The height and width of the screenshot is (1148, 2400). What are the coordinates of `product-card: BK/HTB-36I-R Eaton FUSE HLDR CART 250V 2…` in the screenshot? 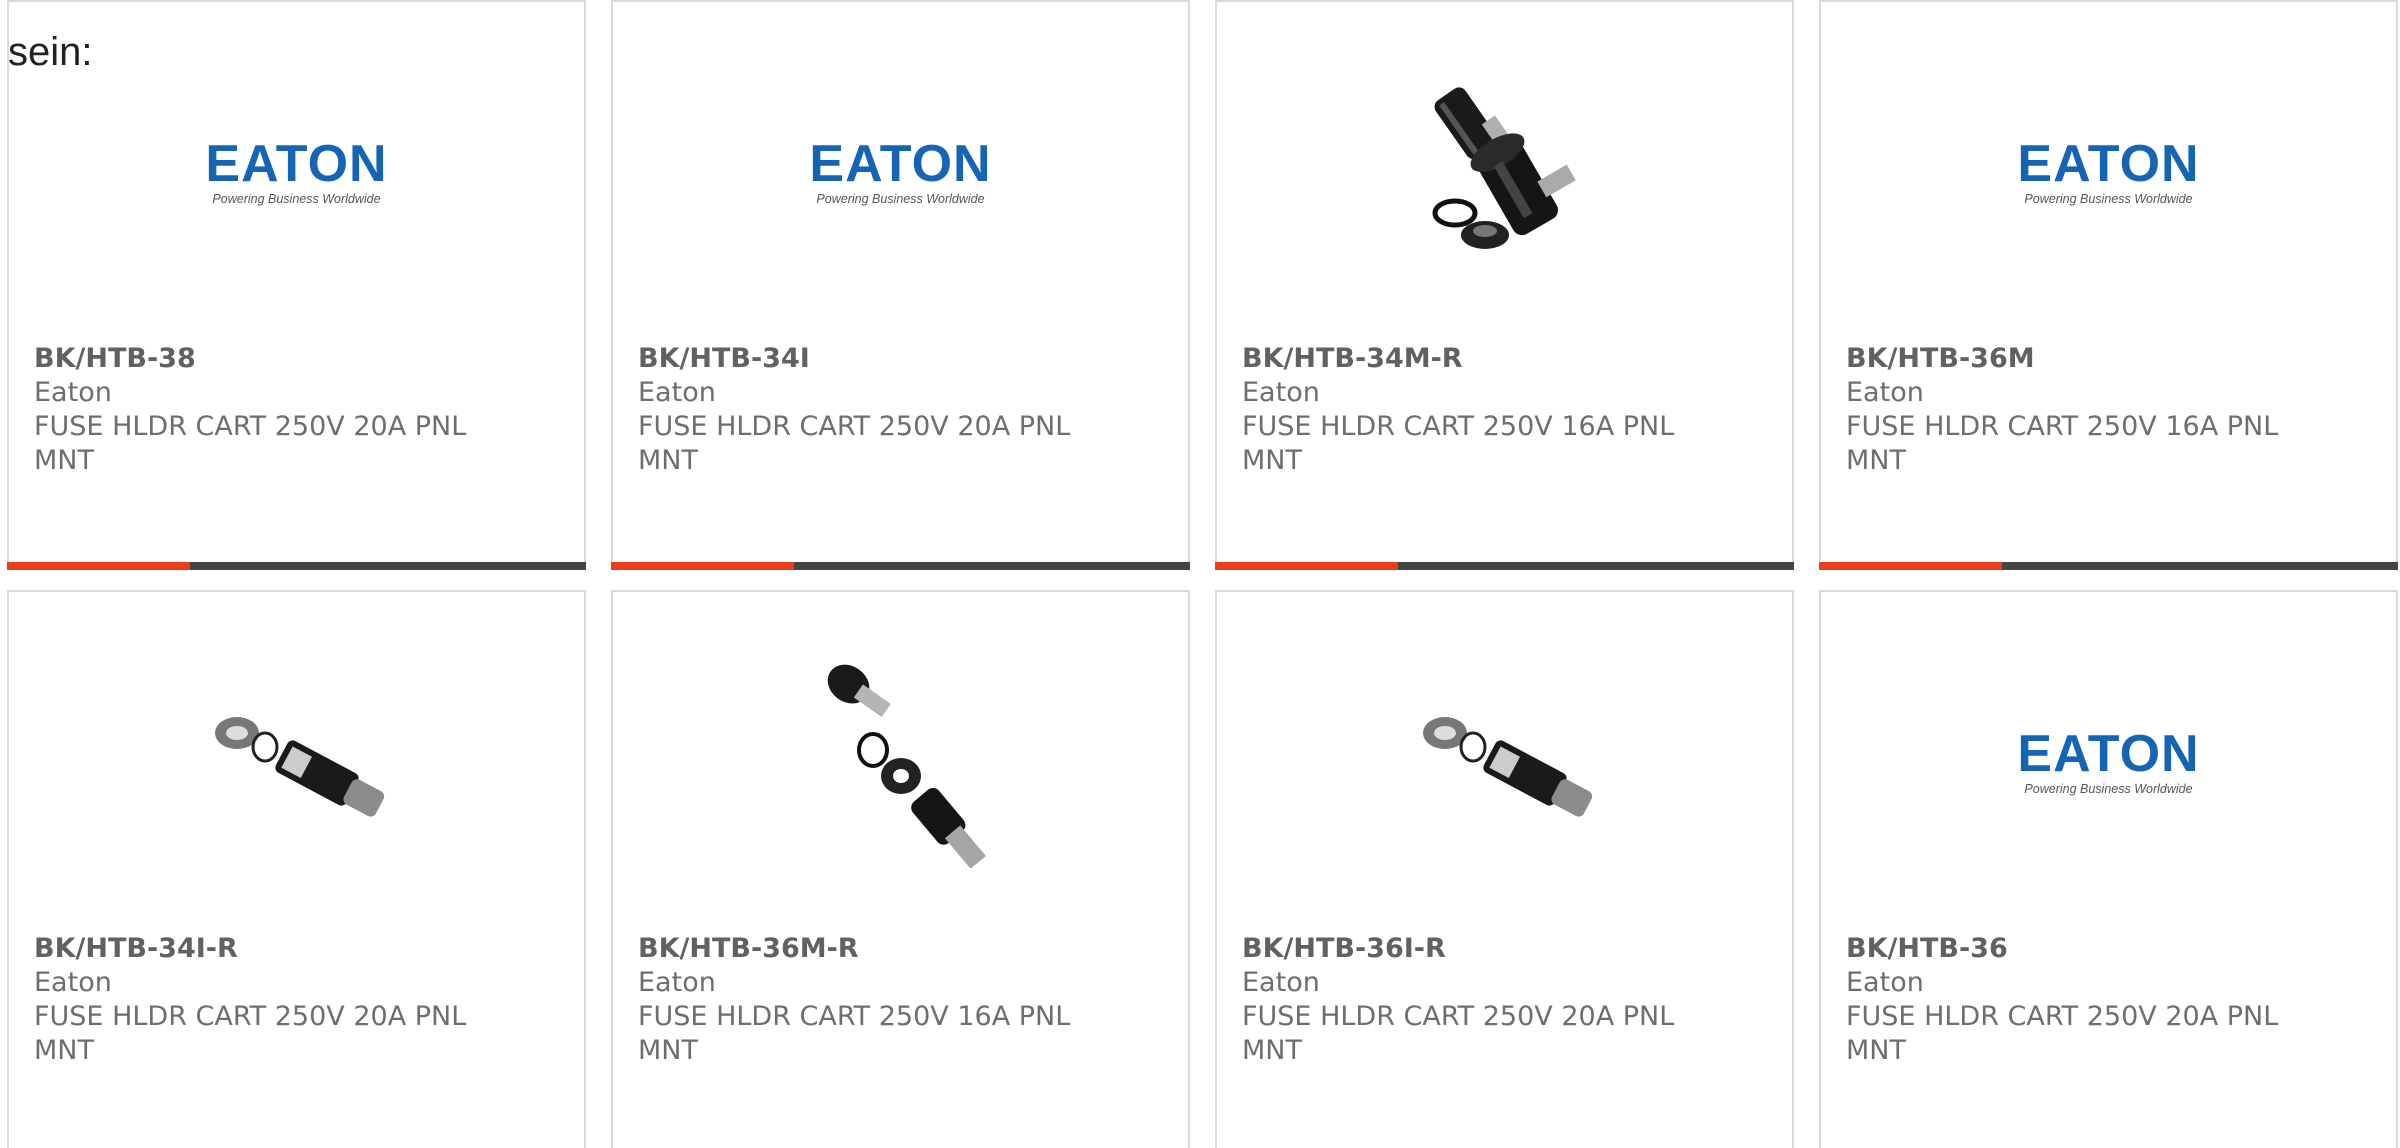 It's located at (1504, 869).